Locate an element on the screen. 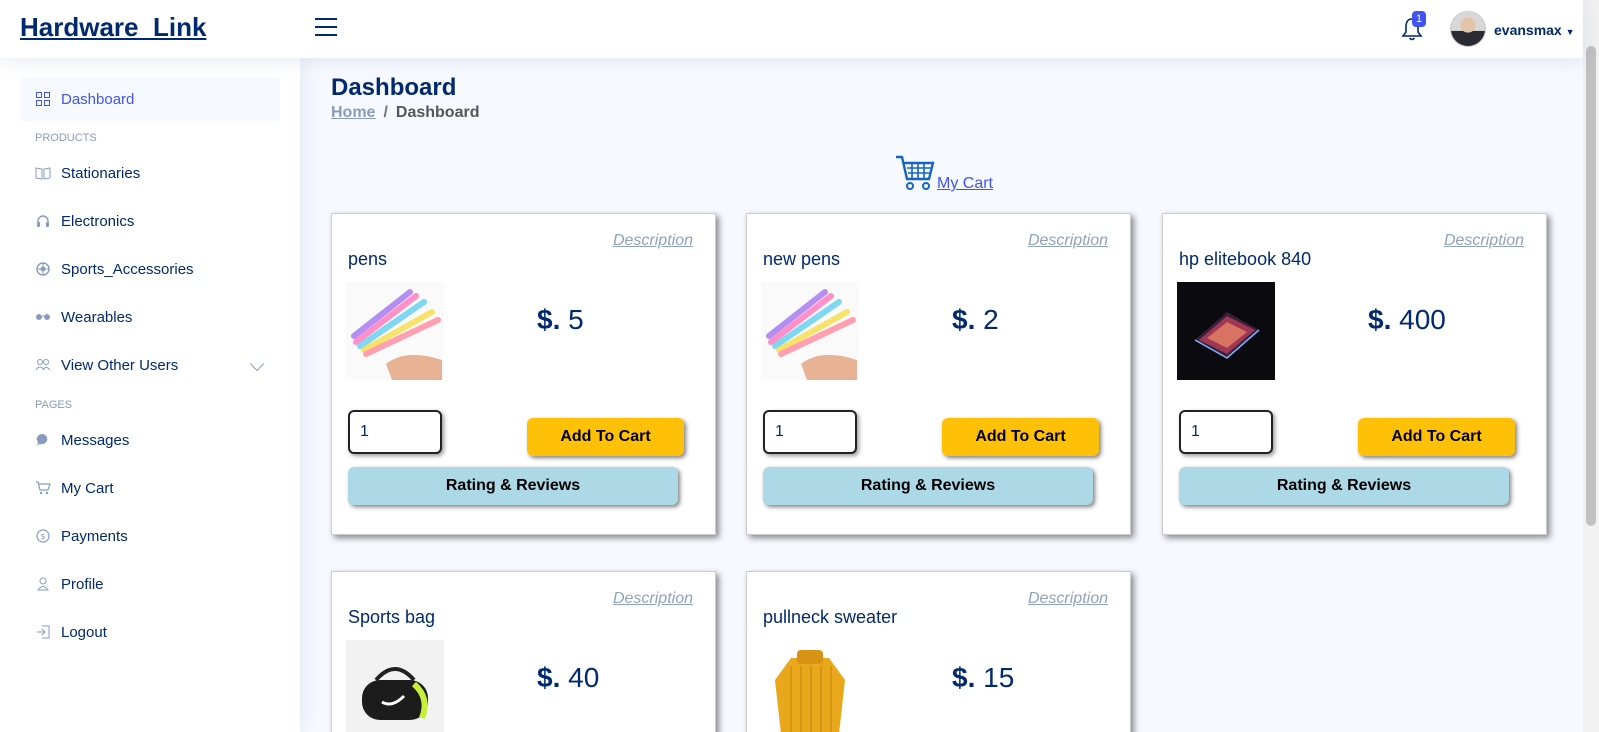 The height and width of the screenshot is (732, 1599). product-price: $. 2 is located at coordinates (975, 320).